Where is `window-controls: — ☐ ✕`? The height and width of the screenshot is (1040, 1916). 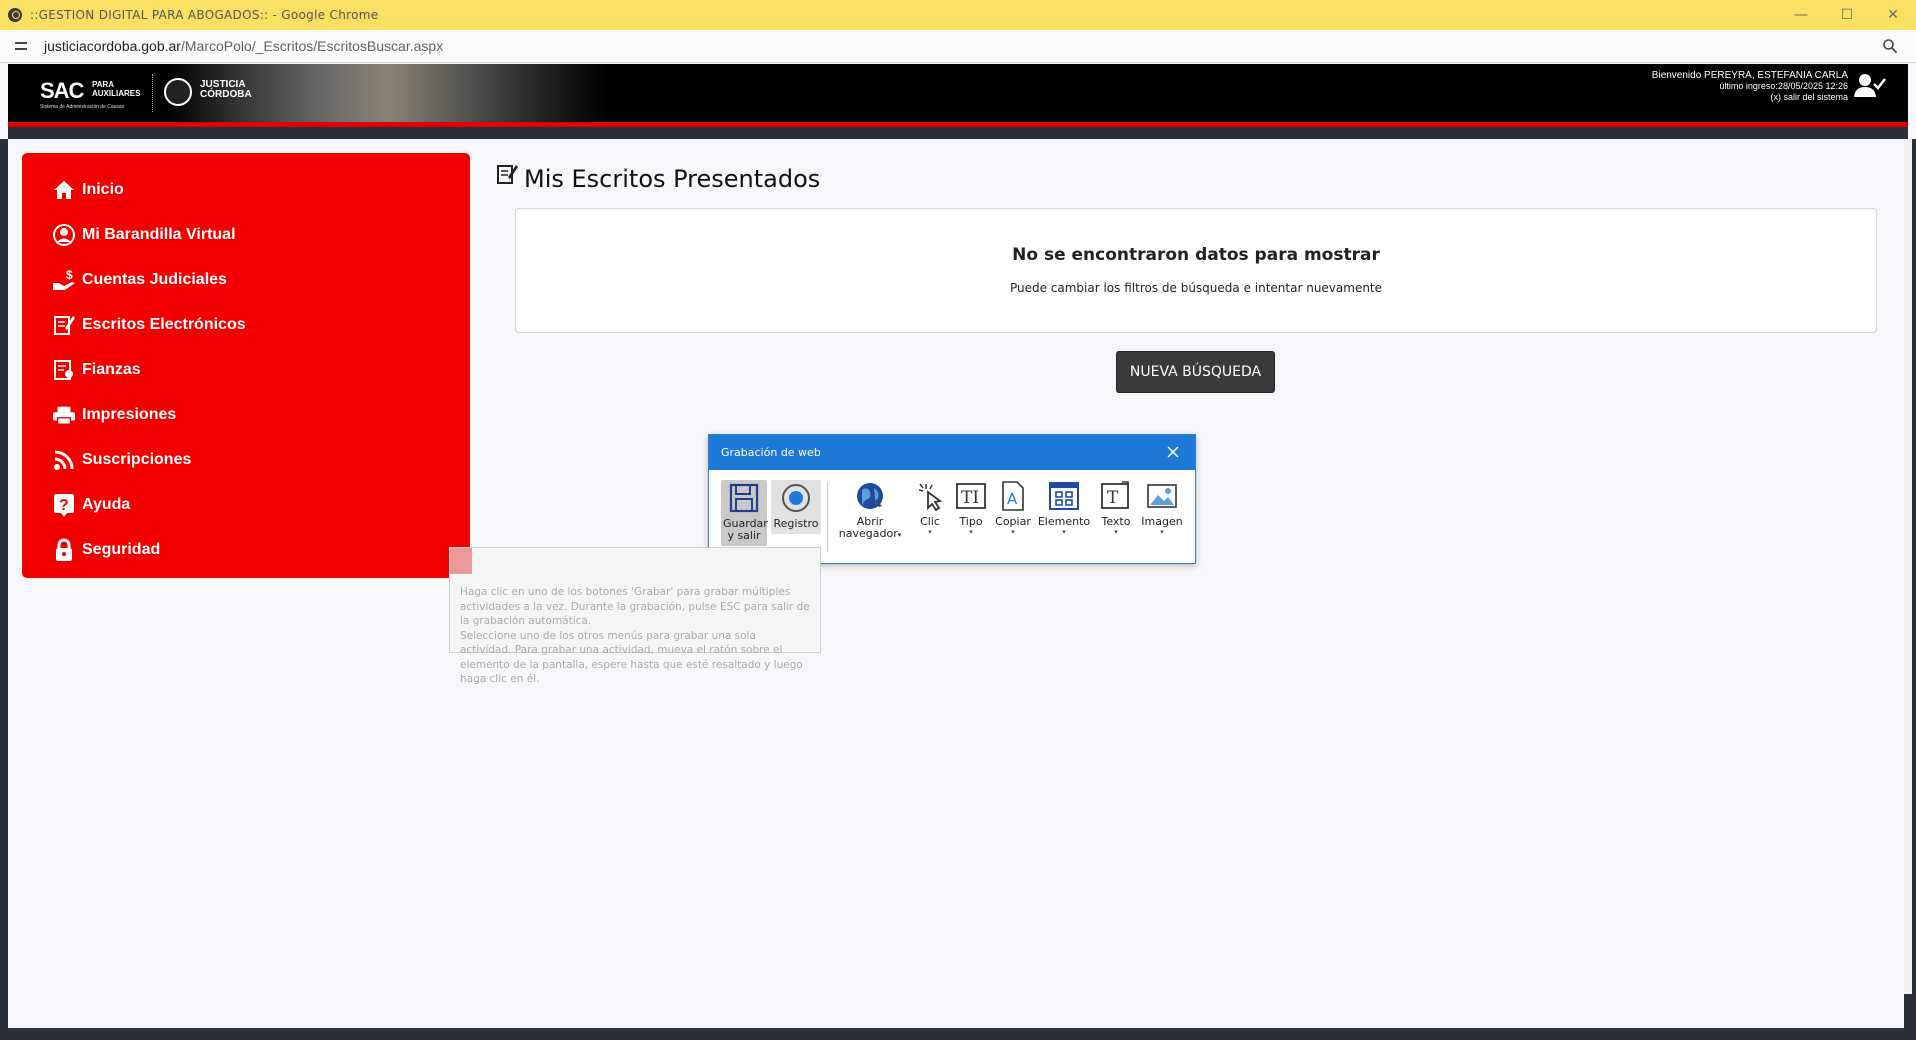 window-controls: — ☐ ✕ is located at coordinates (1847, 15).